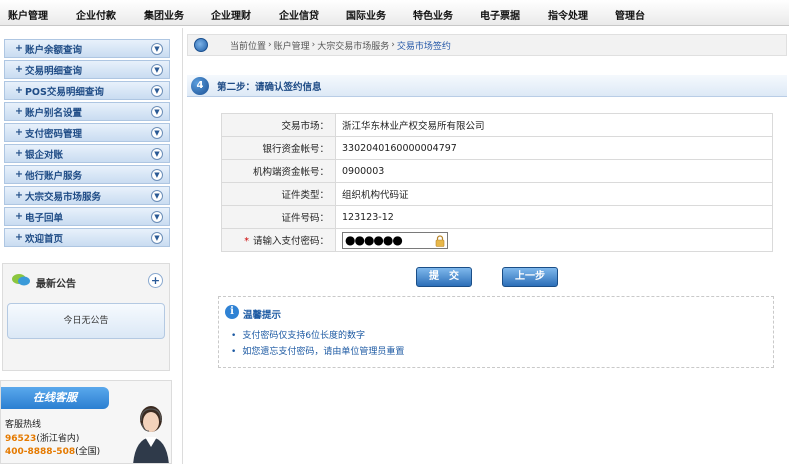 This screenshot has width=789, height=464. I want to click on field-label: 证件号码：, so click(278, 217).